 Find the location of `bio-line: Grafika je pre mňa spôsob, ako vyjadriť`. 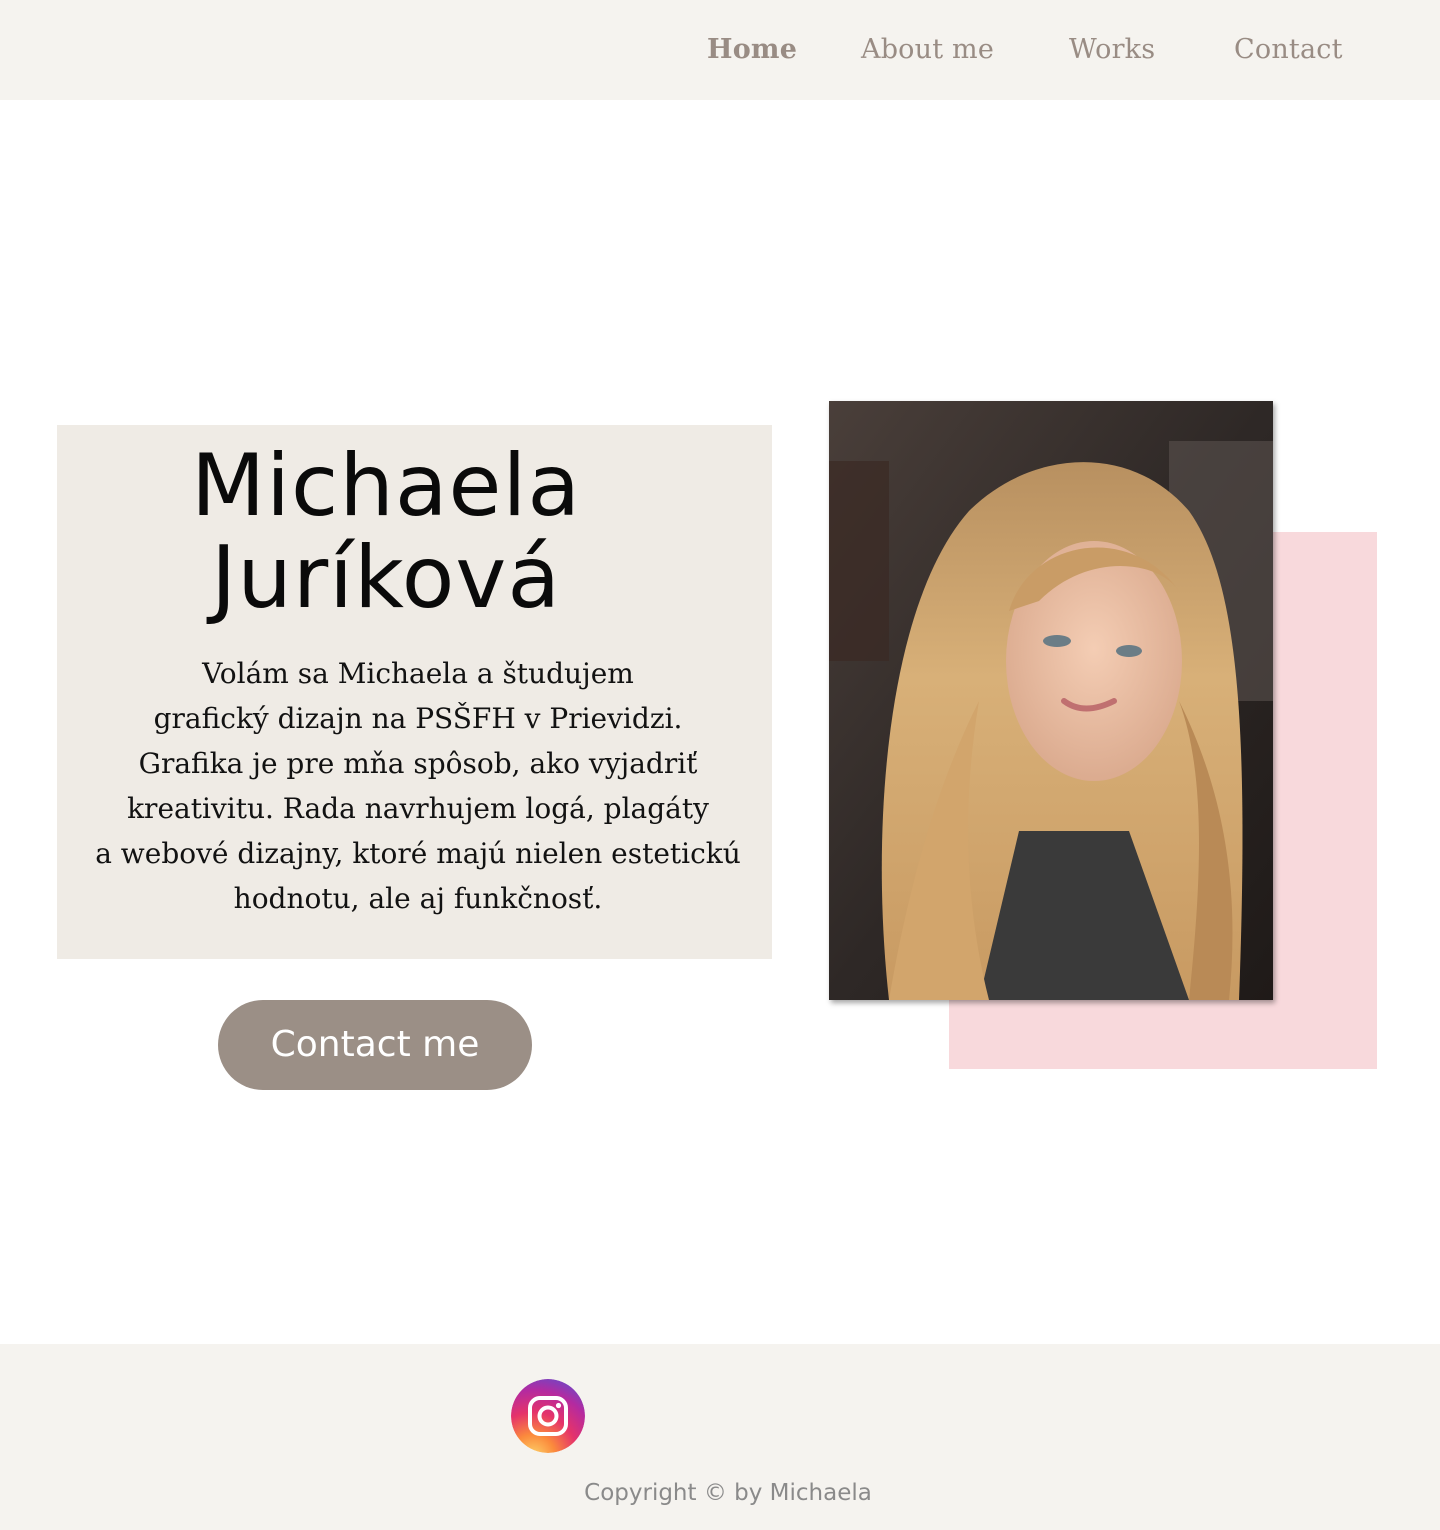

bio-line: Grafika je pre mňa spôsob, ako vyjadriť is located at coordinates (418, 763).